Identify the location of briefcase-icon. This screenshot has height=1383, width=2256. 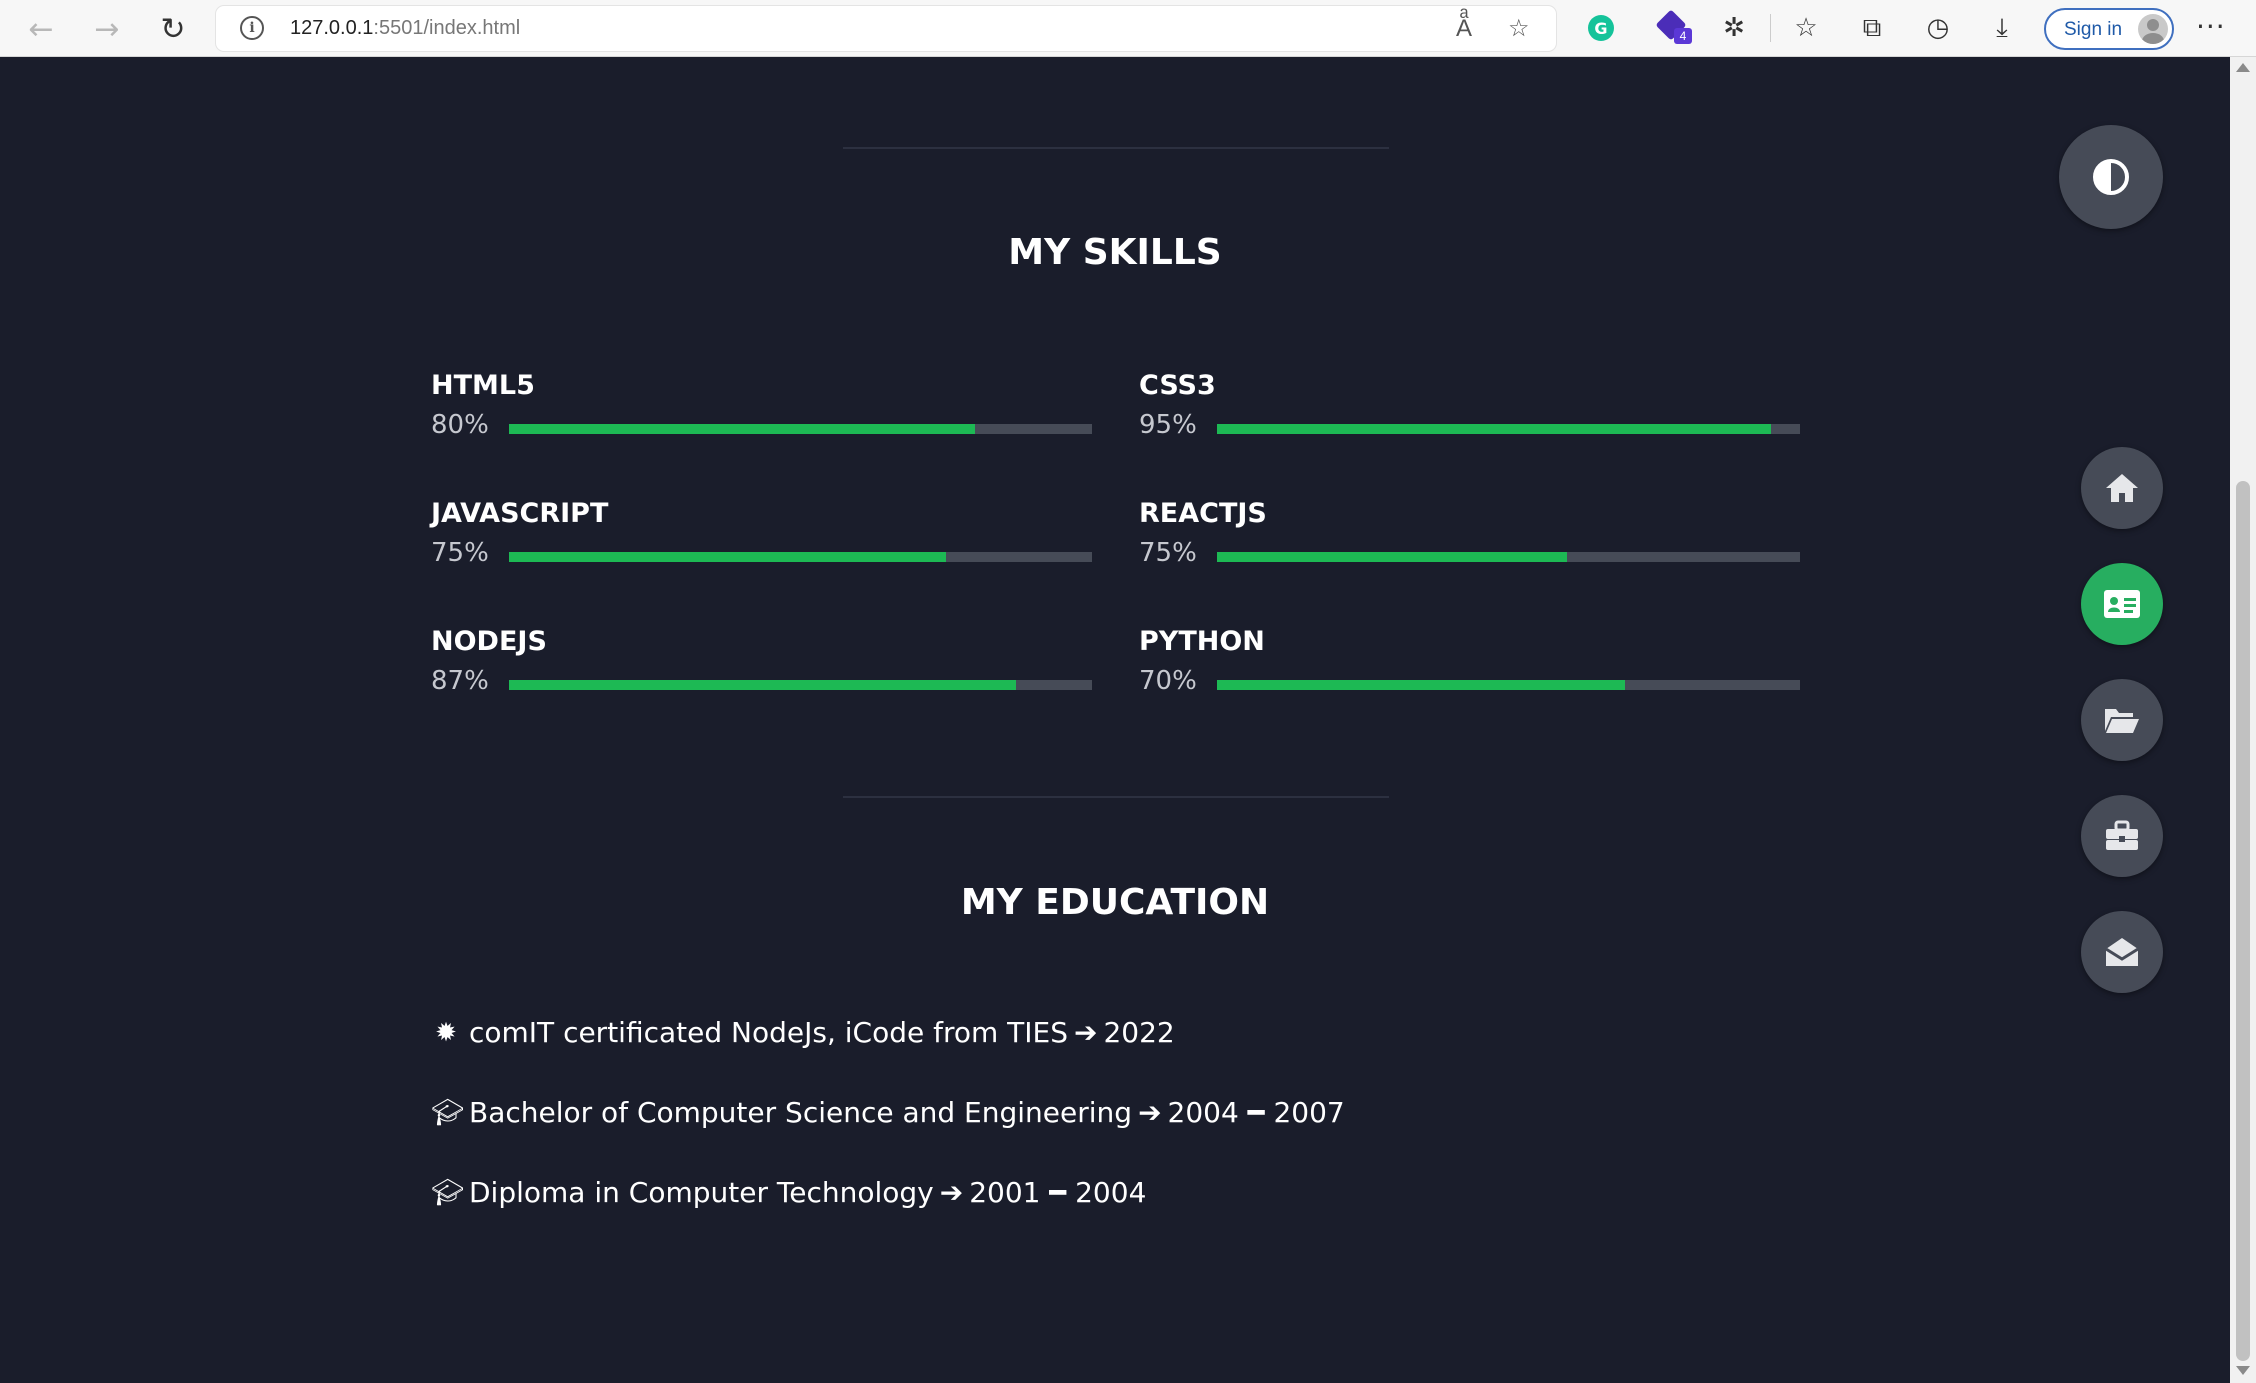
(2122, 835).